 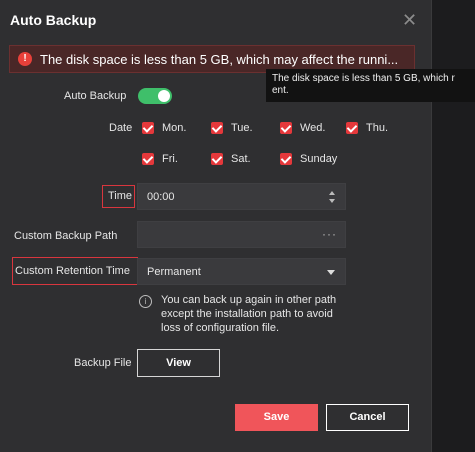 I want to click on custom-backup-path-input: ···, so click(x=241, y=234).